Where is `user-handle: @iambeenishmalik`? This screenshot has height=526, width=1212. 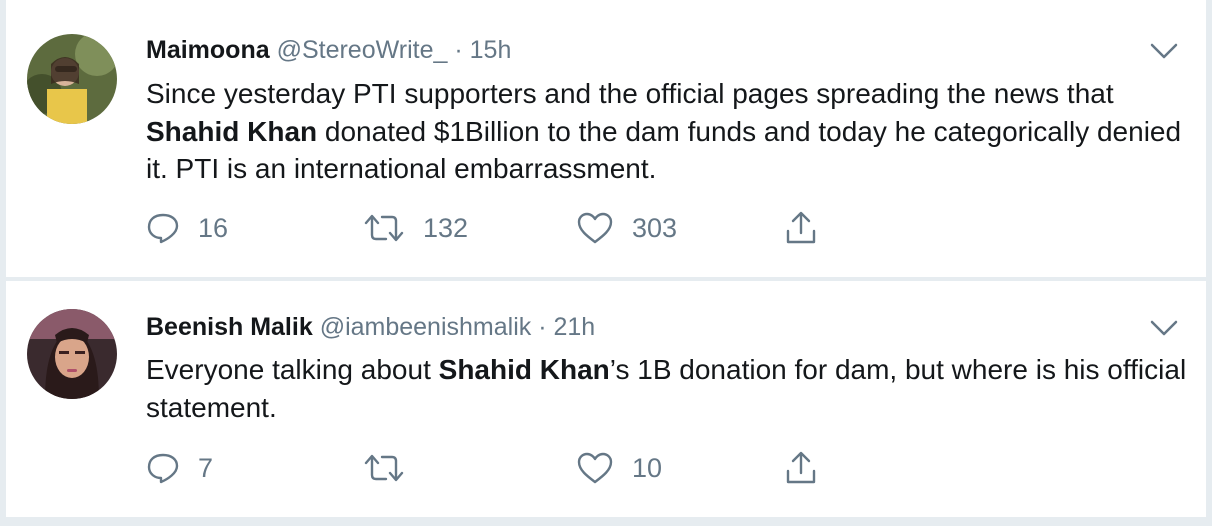
user-handle: @iambeenishmalik is located at coordinates (426, 327).